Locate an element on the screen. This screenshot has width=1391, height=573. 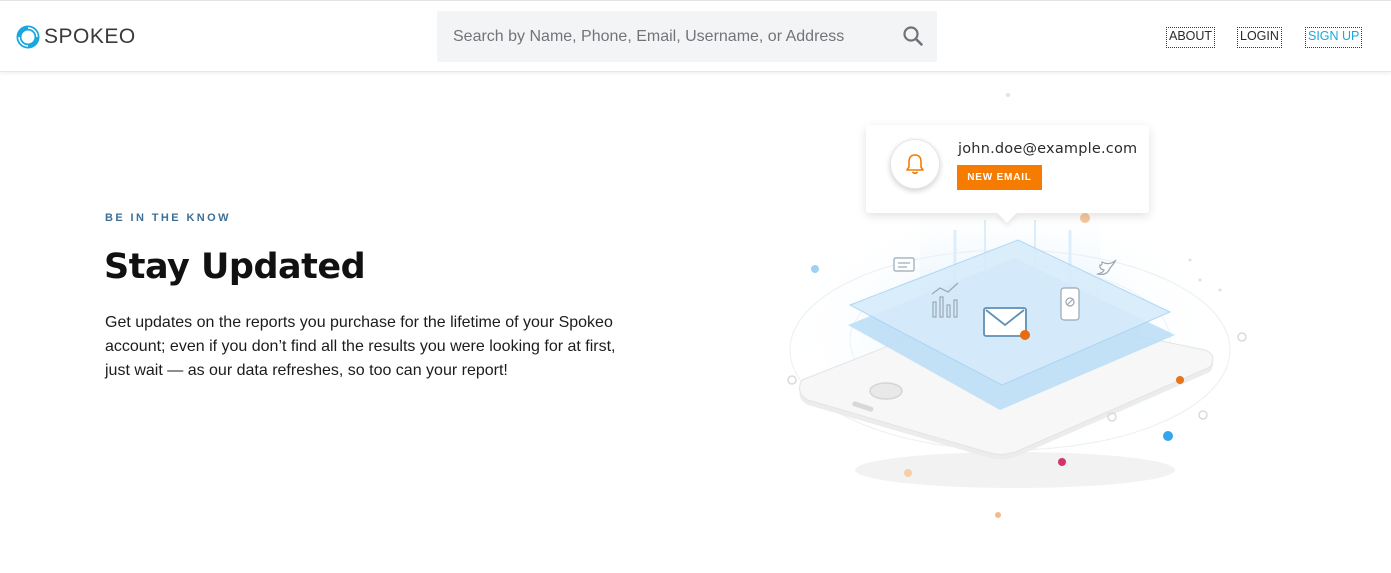
search-bar is located at coordinates (687, 36).